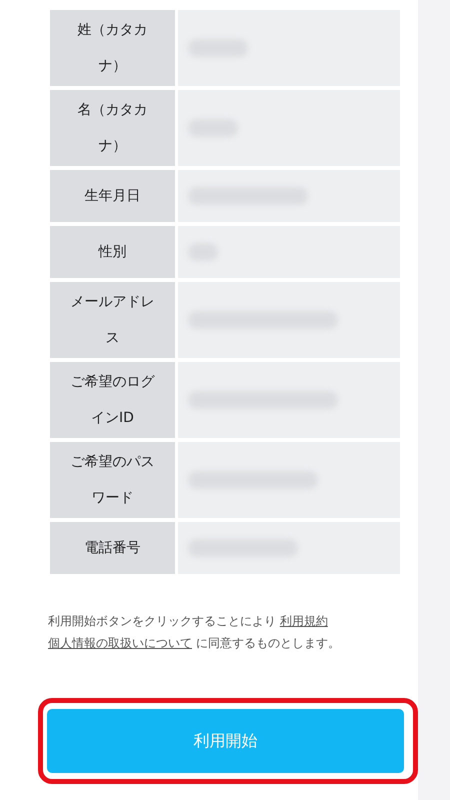 This screenshot has width=450, height=800. I want to click on field-label: ご希望のログインID, so click(112, 400).